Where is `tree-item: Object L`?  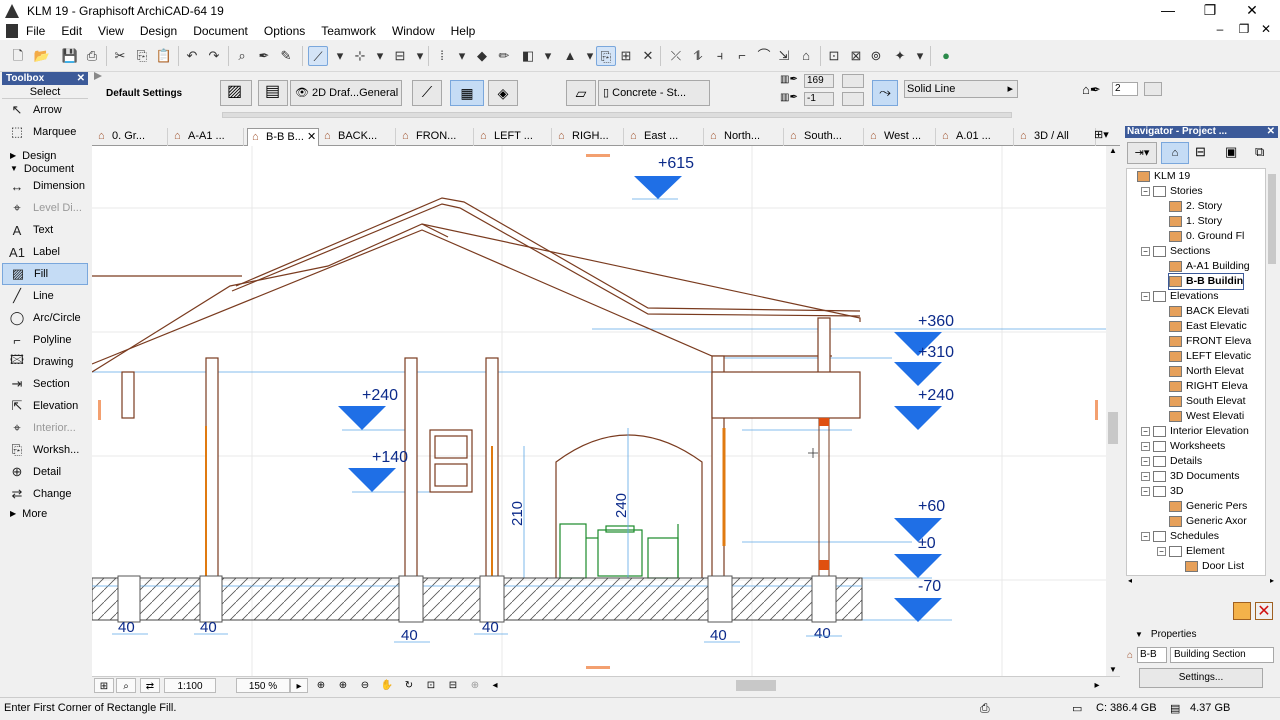
tree-item: Object L is located at coordinates (1213, 574).